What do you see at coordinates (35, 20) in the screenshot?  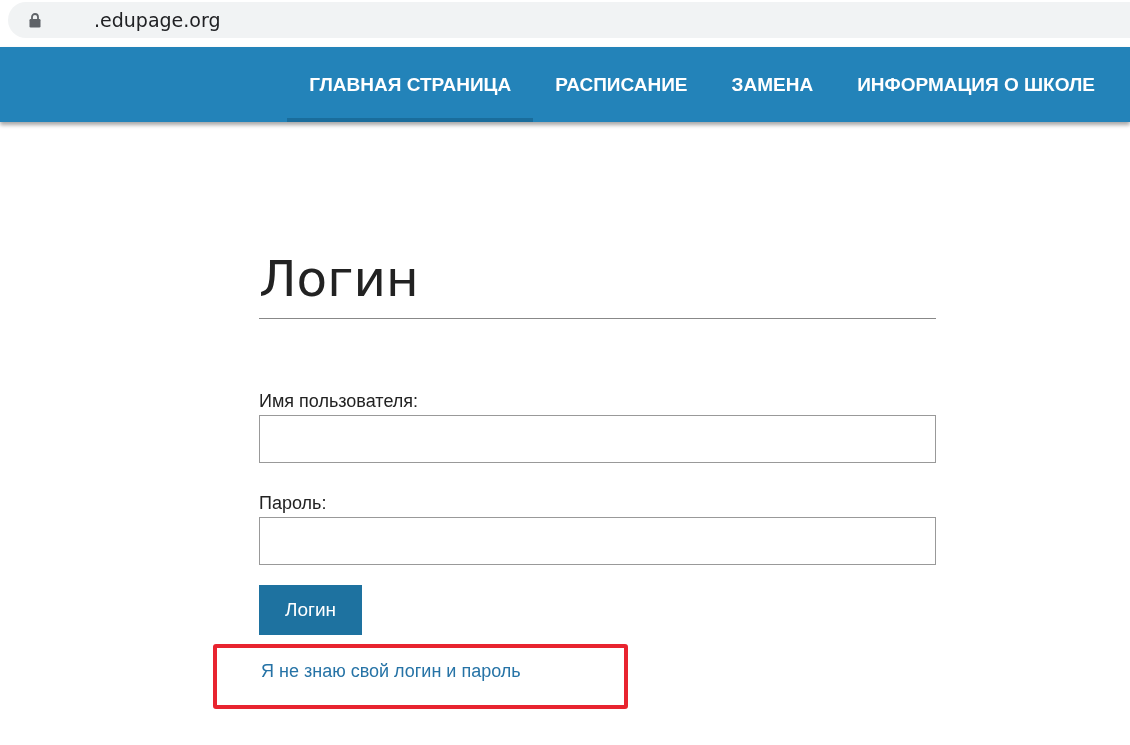 I see `lock-icon` at bounding box center [35, 20].